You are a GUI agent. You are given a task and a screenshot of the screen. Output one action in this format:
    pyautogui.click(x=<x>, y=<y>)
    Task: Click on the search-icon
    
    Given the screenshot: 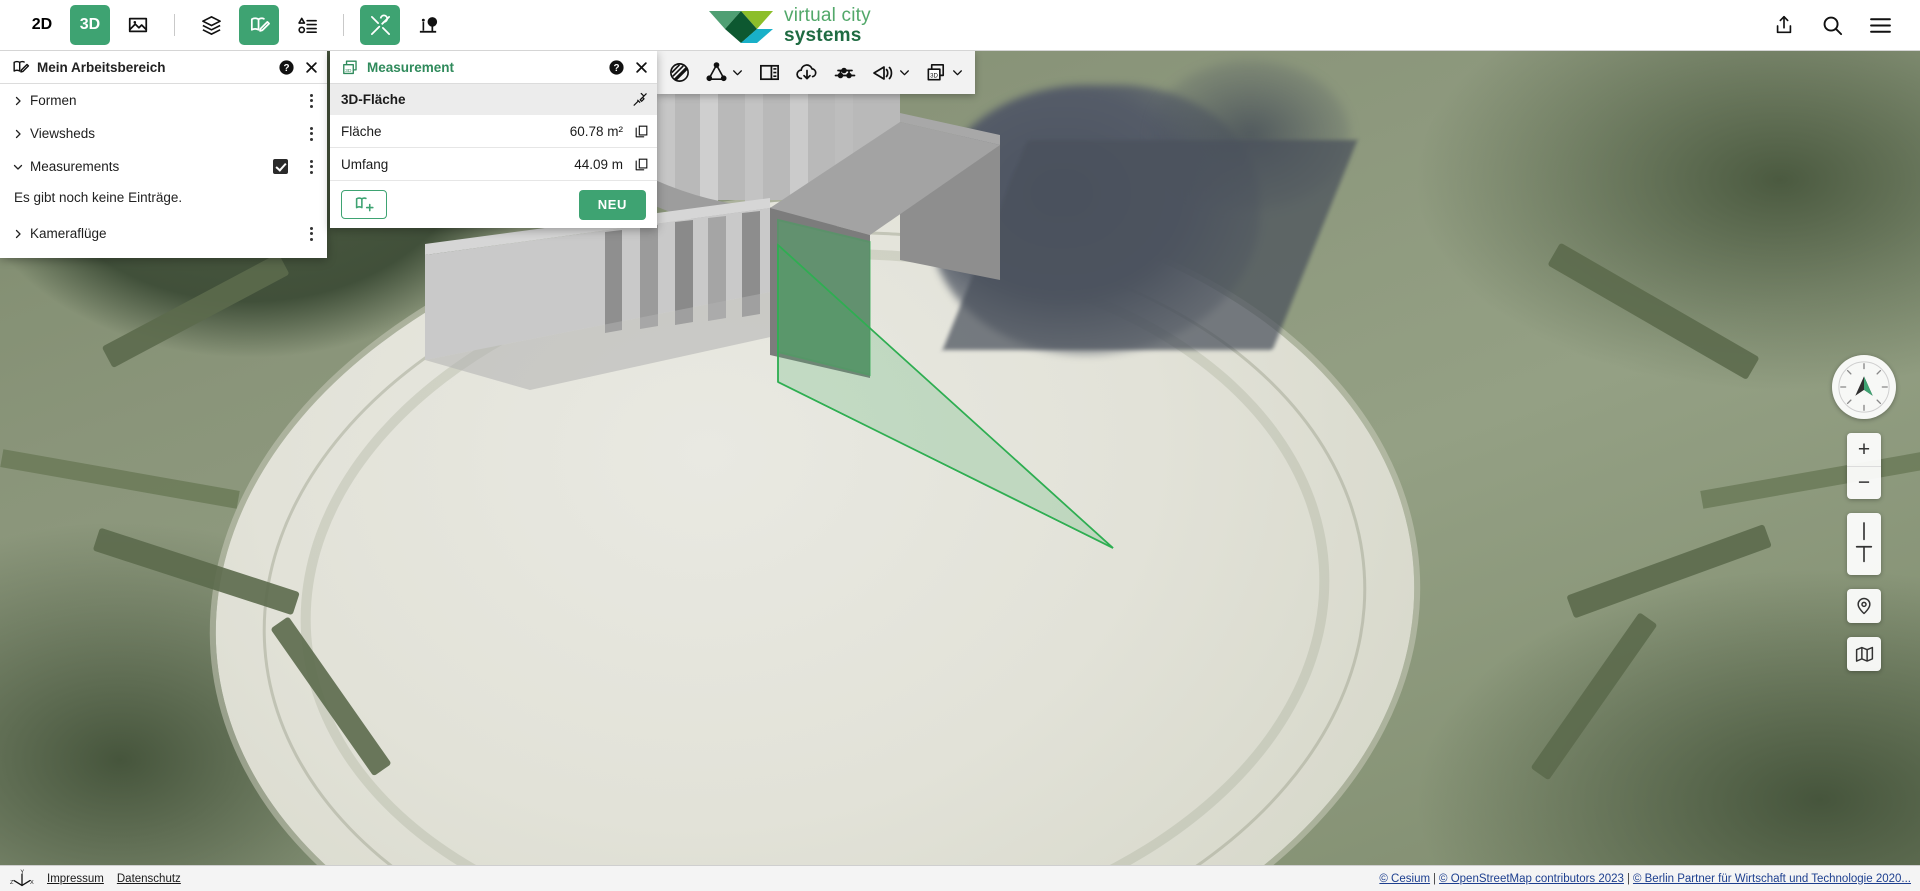 What is the action you would take?
    pyautogui.click(x=1832, y=25)
    